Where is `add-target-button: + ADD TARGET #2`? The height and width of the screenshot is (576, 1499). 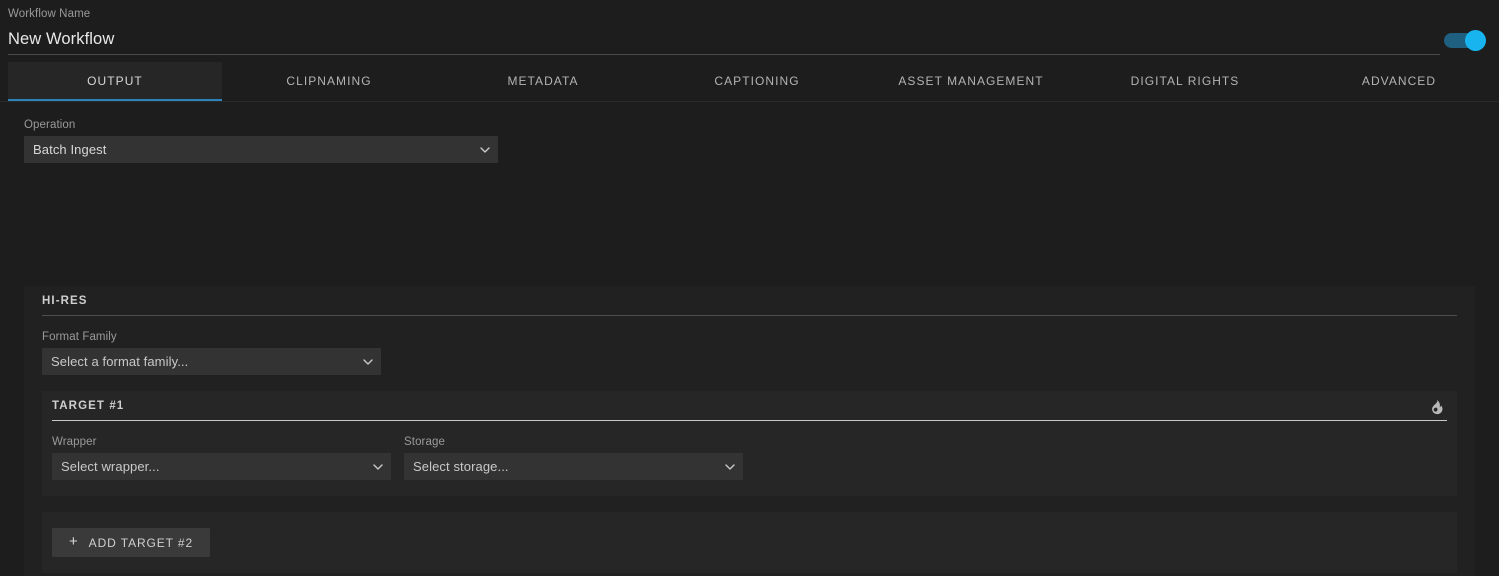
add-target-button: + ADD TARGET #2 is located at coordinates (131, 542).